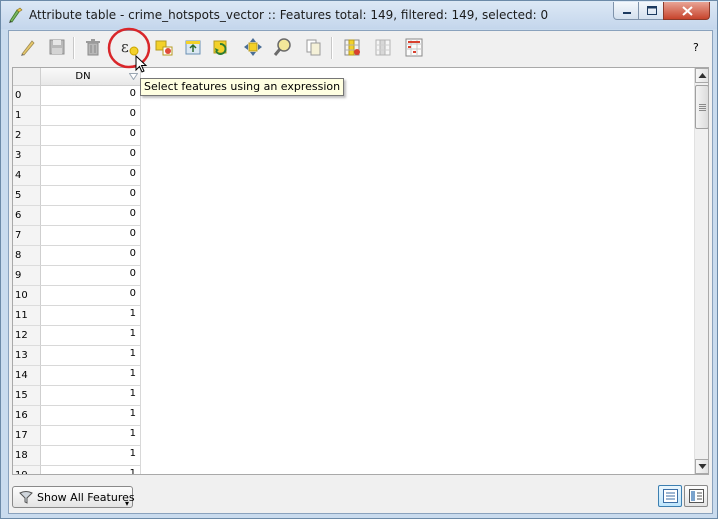 This screenshot has width=718, height=519. I want to click on table-row: 18 1, so click(77, 456).